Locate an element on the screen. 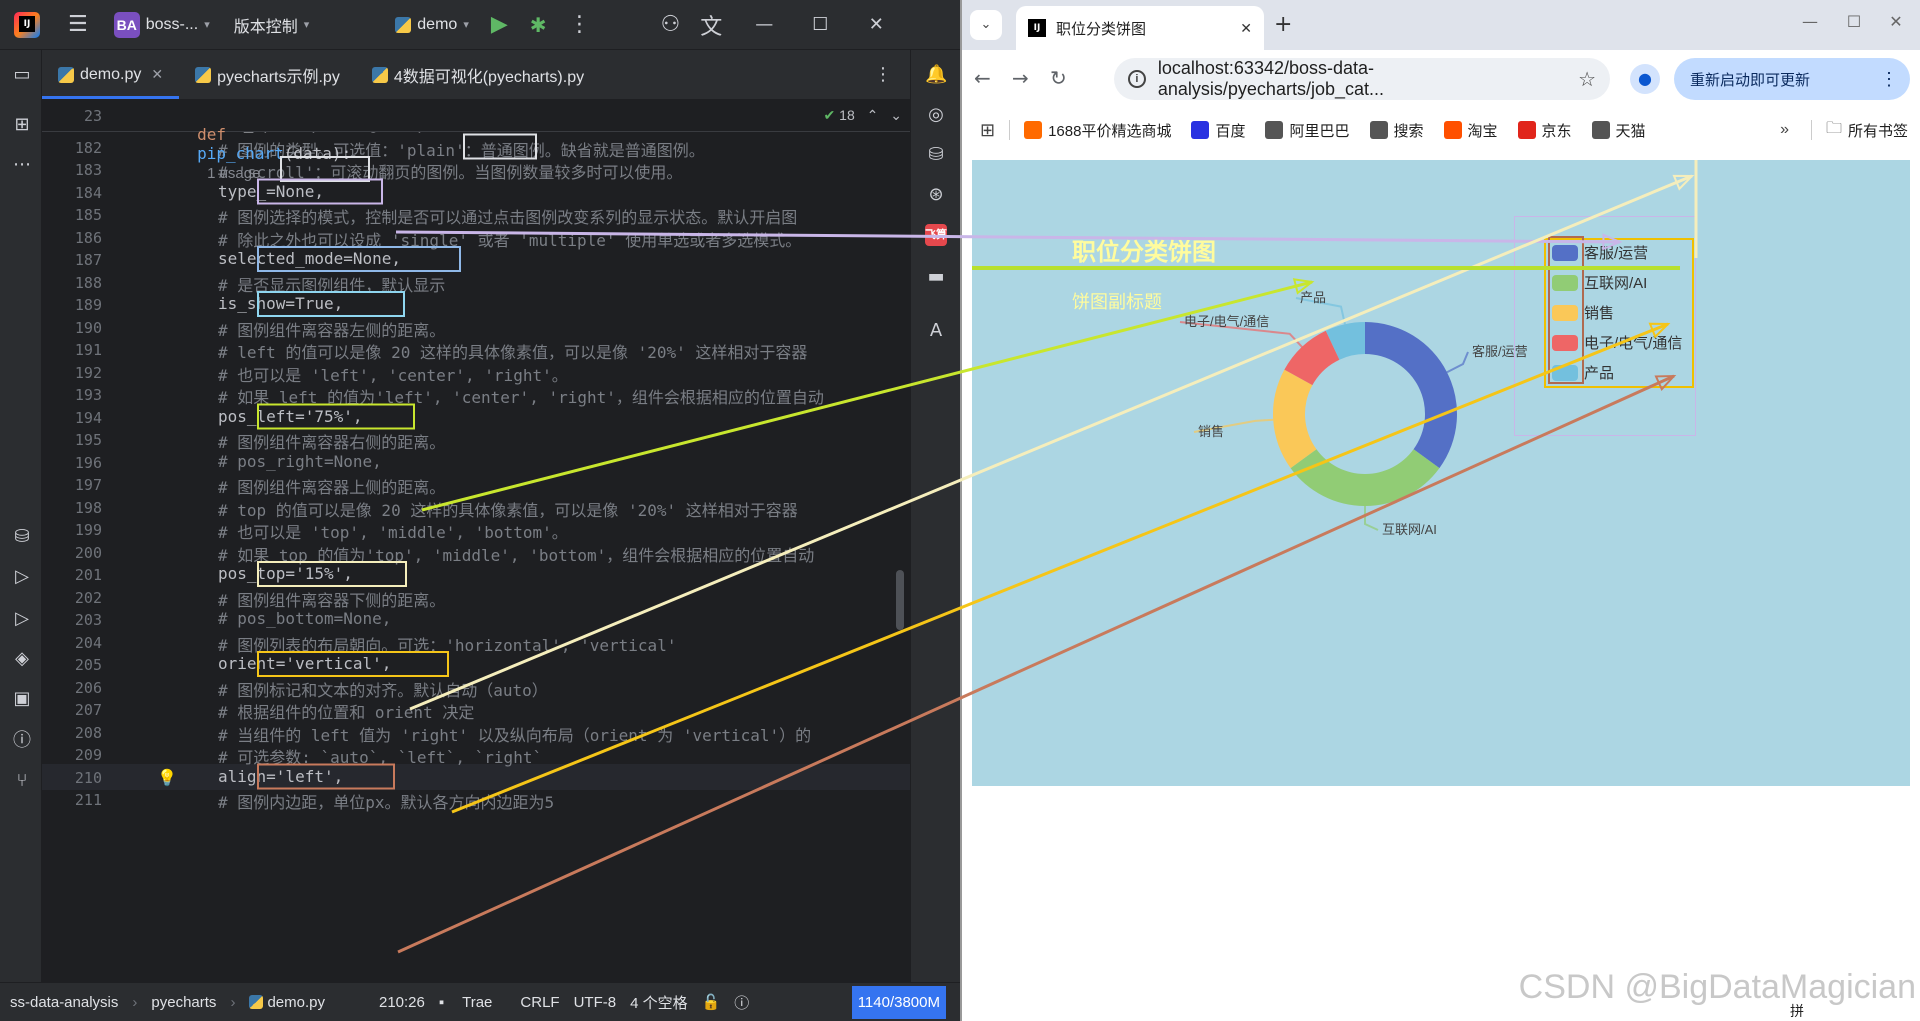  code-comment: # 根据组件的位置和 orient 决定 is located at coordinates (346, 711).